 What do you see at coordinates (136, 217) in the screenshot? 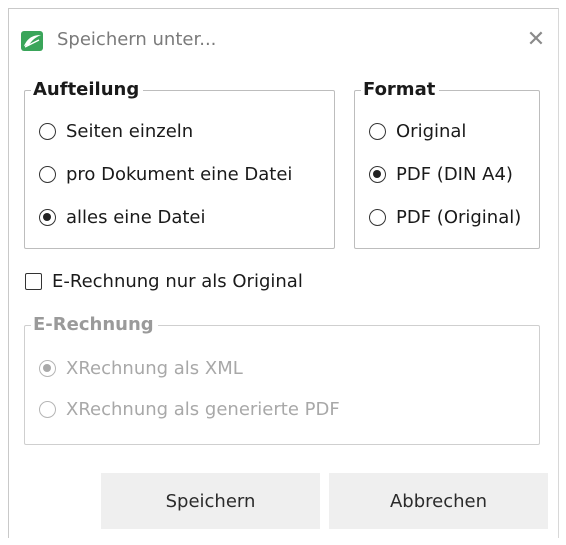
I see `radio-label-alles-eine-datei: alles eine Datei` at bounding box center [136, 217].